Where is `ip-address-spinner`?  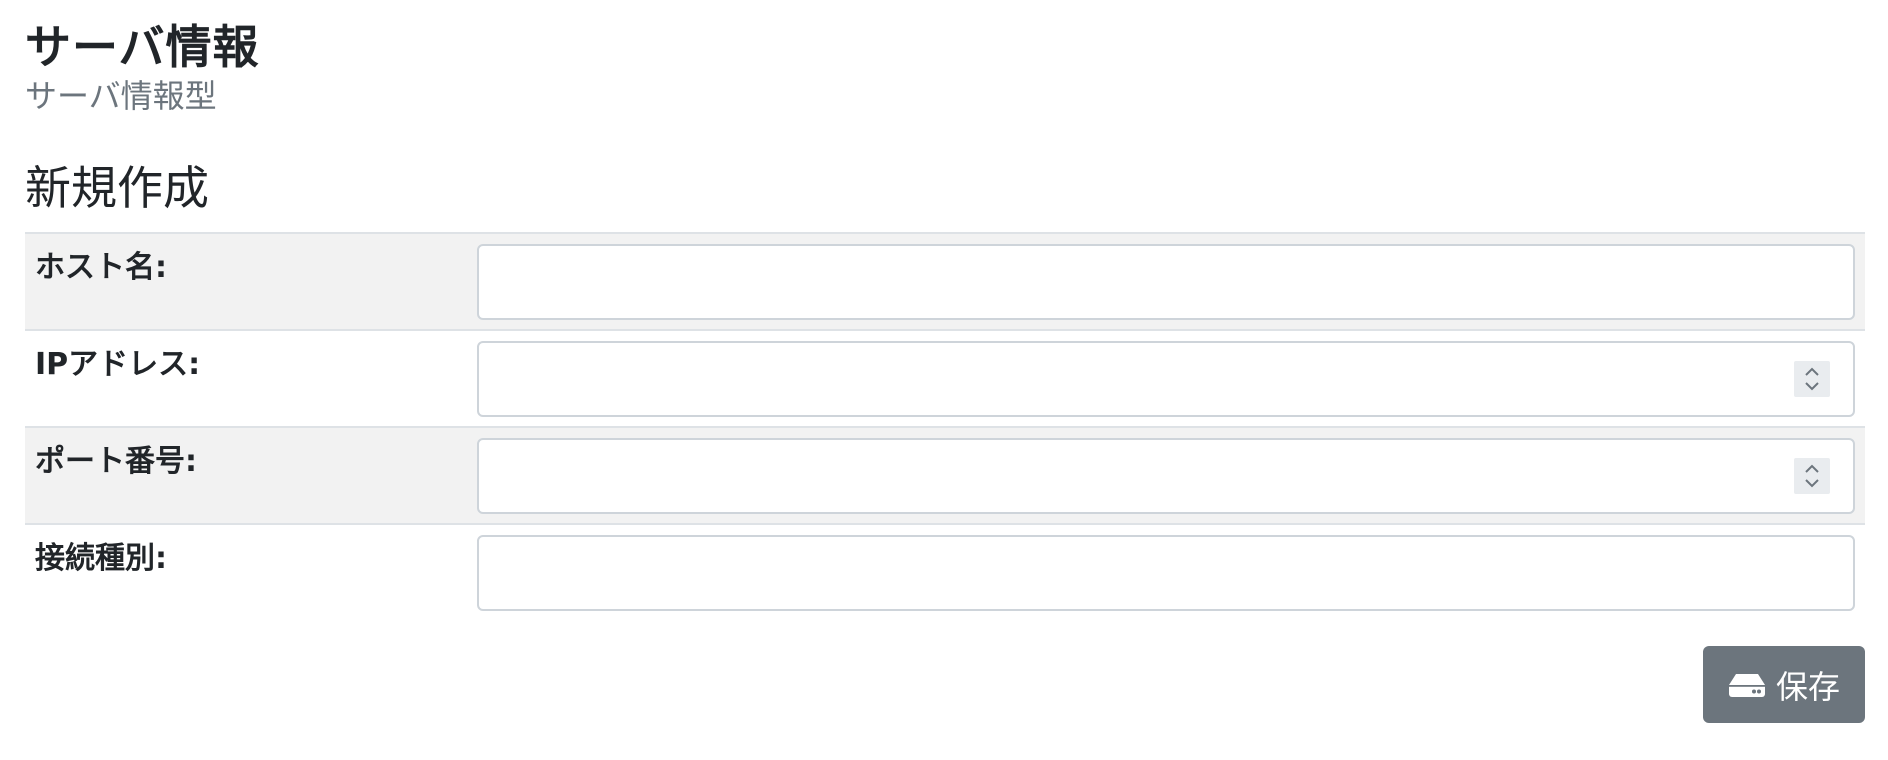 ip-address-spinner is located at coordinates (1812, 379).